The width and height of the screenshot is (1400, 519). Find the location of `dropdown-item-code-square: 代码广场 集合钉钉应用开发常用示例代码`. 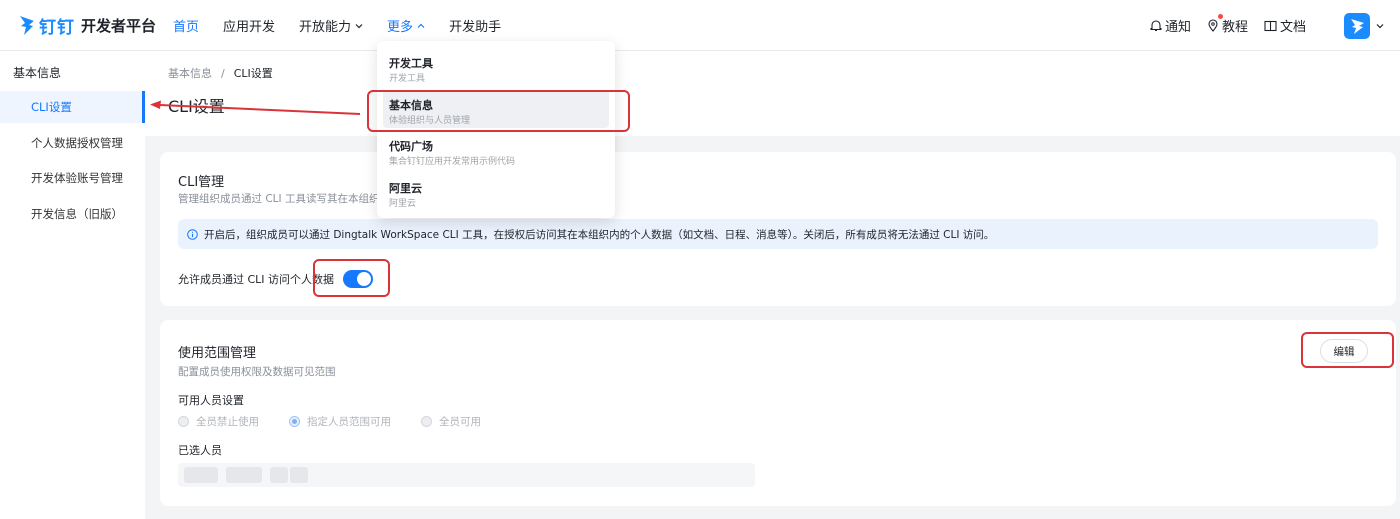

dropdown-item-code-square: 代码广场 集合钉钉应用开发常用示例代码 is located at coordinates (496, 150).